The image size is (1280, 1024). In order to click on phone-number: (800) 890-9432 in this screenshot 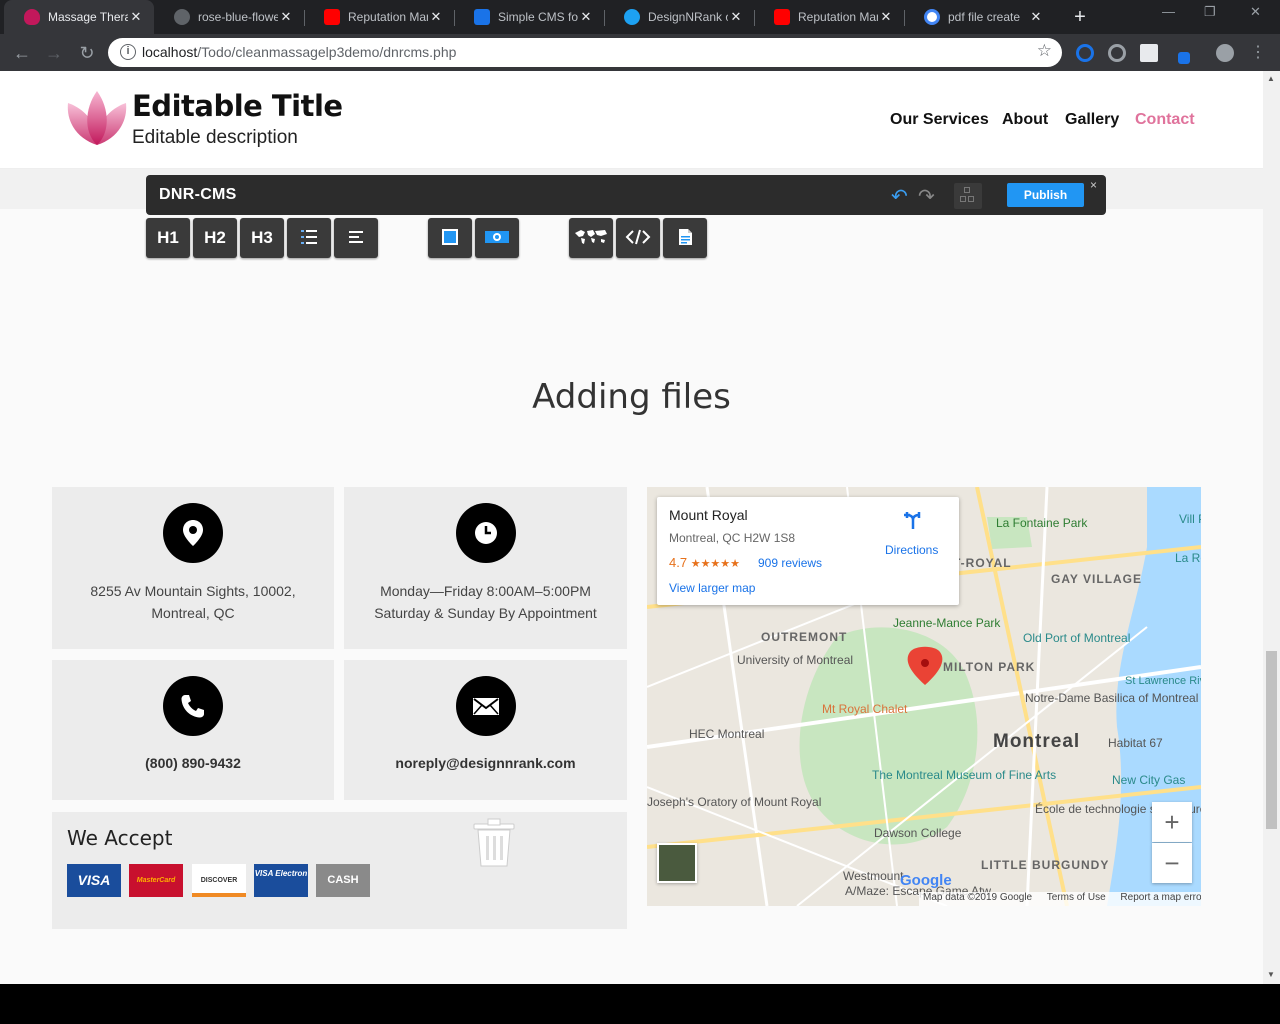, I will do `click(193, 763)`.